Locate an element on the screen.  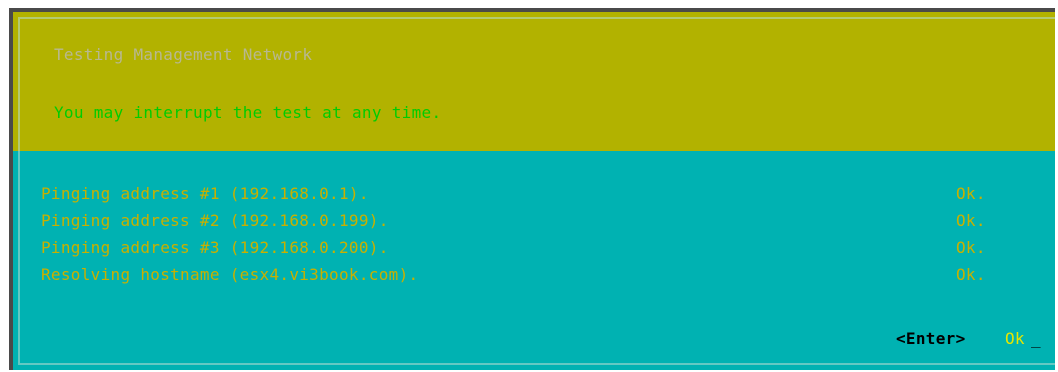
result-text: Resolving hostname (esx4.vi3book.com). is located at coordinates (230, 274).